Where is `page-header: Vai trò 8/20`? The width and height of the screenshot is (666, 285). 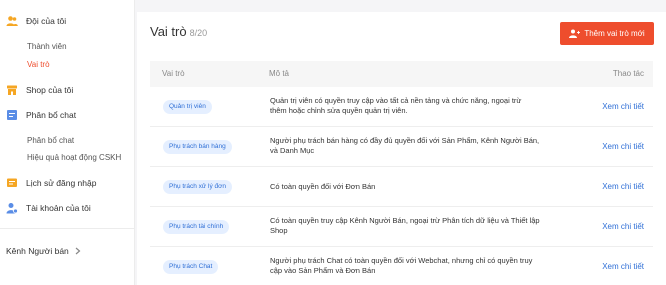
page-header: Vai trò 8/20 is located at coordinates (178, 31).